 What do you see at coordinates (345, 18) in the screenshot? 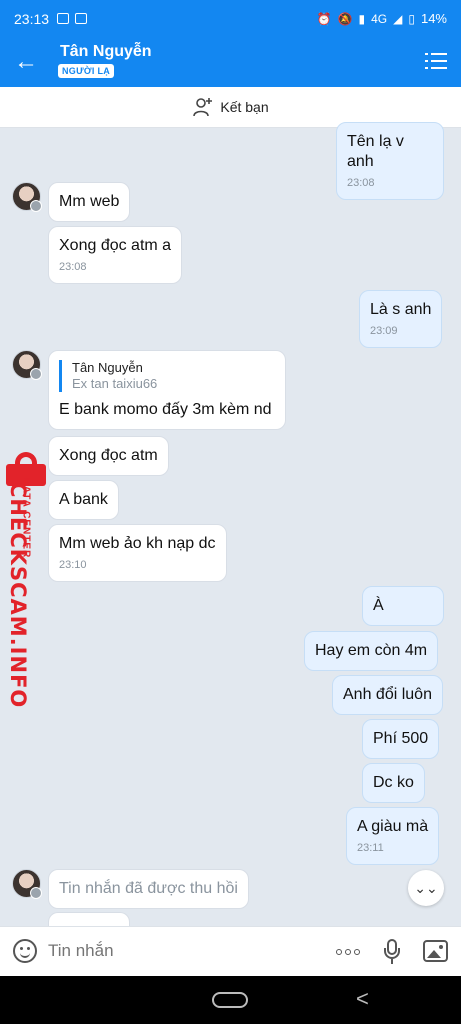
I see `mute-icon: 🔕` at bounding box center [345, 18].